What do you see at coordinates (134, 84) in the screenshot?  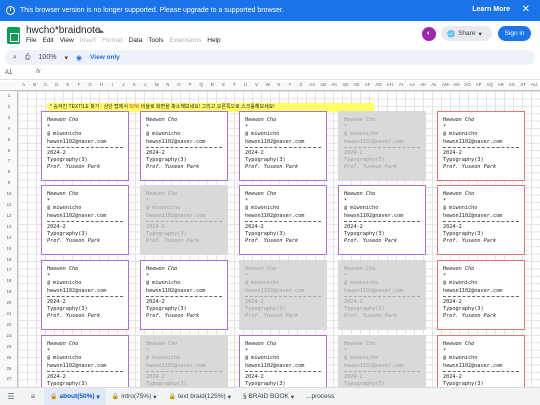 I see `column-label: K` at bounding box center [134, 84].